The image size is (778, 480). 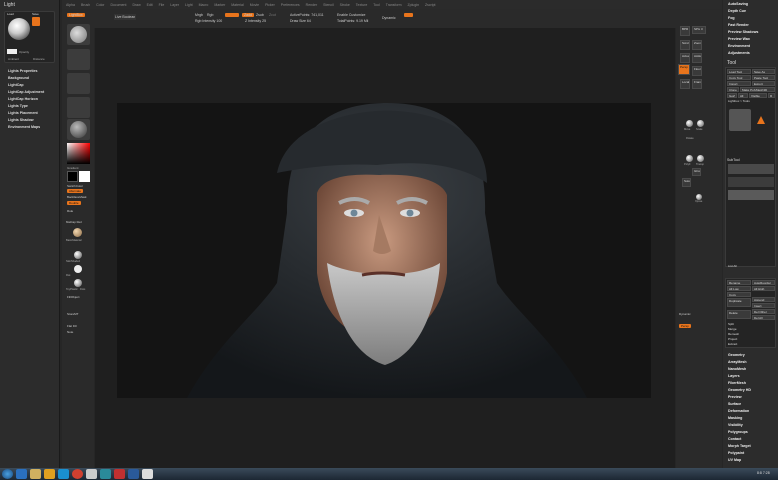 I want to click on menu-surface: Surface, so click(x=734, y=404).